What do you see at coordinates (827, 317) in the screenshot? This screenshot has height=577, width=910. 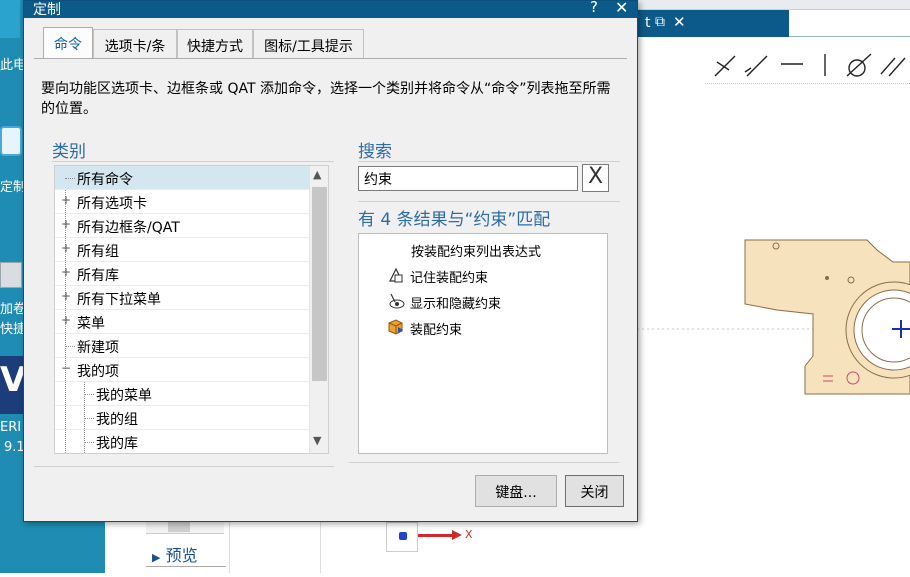 I see `part-model` at bounding box center [827, 317].